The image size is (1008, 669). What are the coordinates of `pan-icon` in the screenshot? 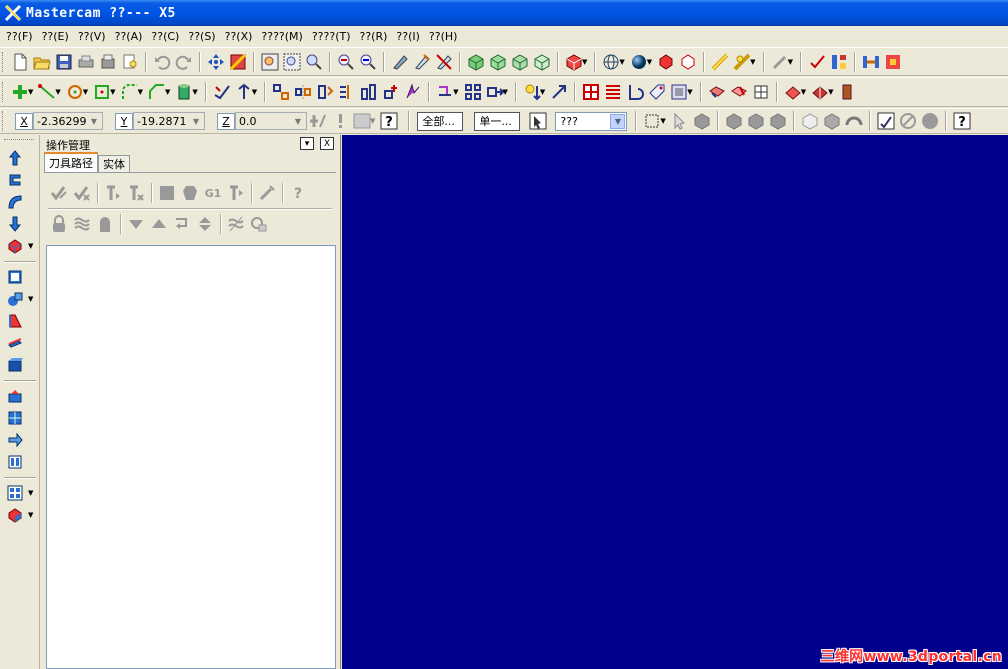 It's located at (216, 62).